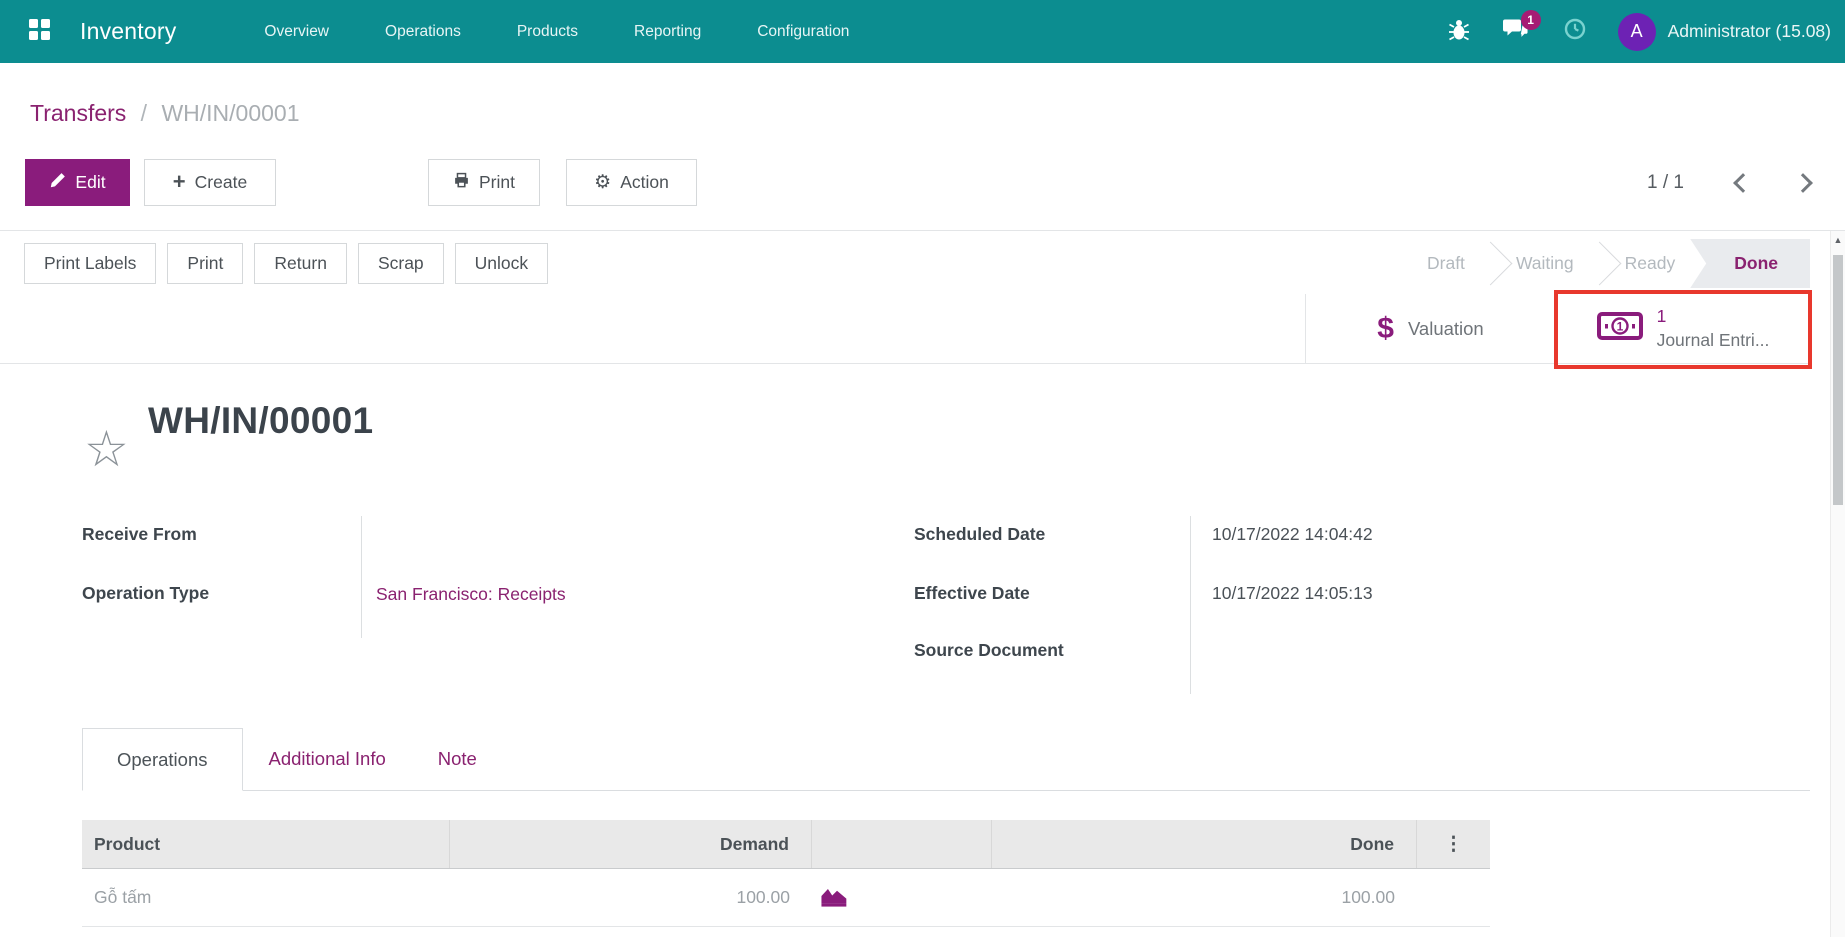  I want to click on activities-clock-button, so click(1575, 32).